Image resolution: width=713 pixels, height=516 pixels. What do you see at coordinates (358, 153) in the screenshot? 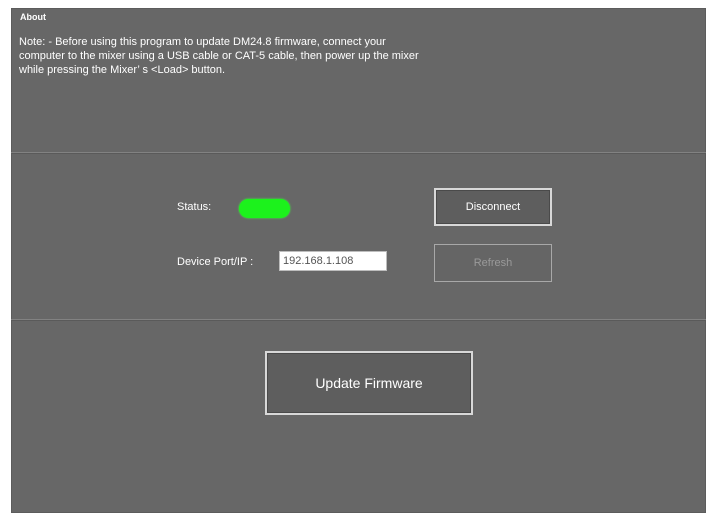
I see `divider-top` at bounding box center [358, 153].